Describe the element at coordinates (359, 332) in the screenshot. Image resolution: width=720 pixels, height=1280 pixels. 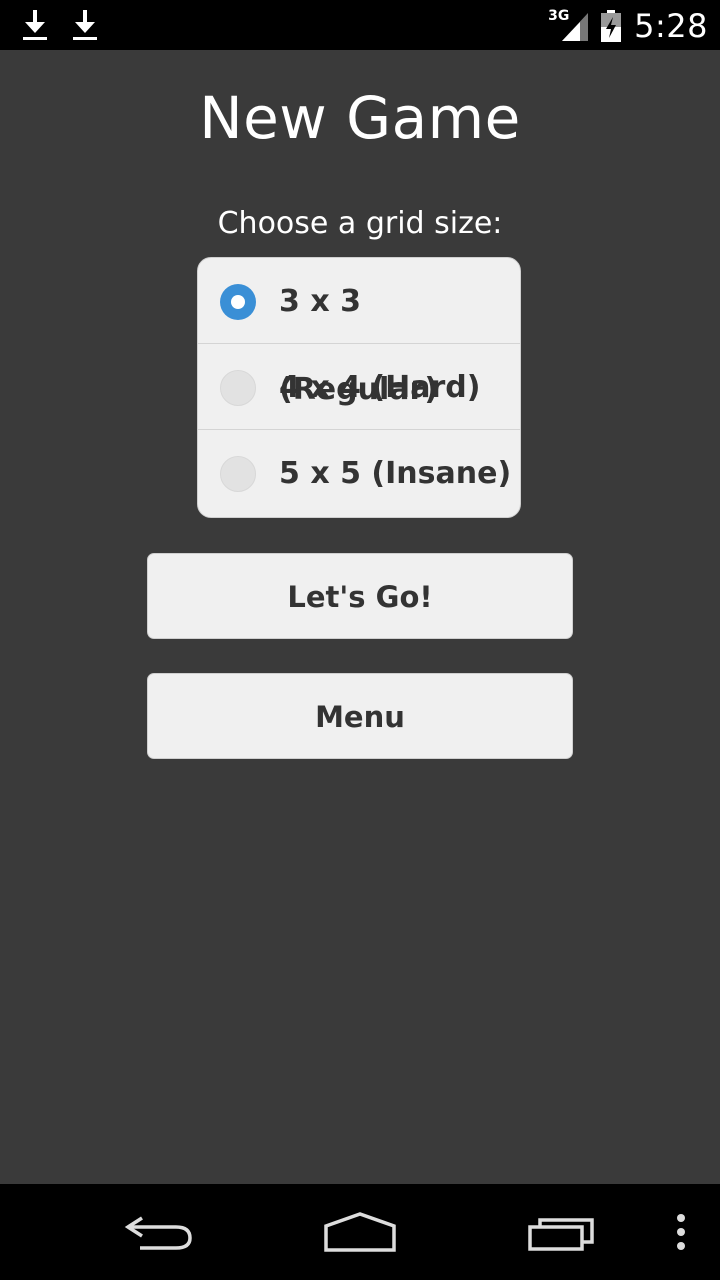
I see `grid-option-3x3: 3 x 3 (Regular)` at that location.